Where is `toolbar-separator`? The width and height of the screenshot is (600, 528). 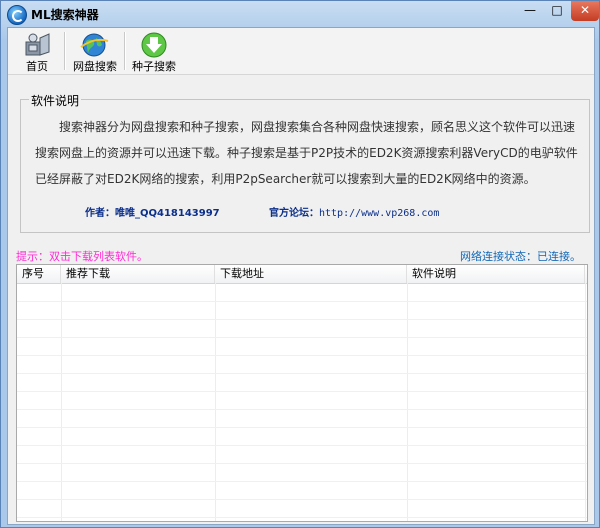
toolbar-separator is located at coordinates (65, 51).